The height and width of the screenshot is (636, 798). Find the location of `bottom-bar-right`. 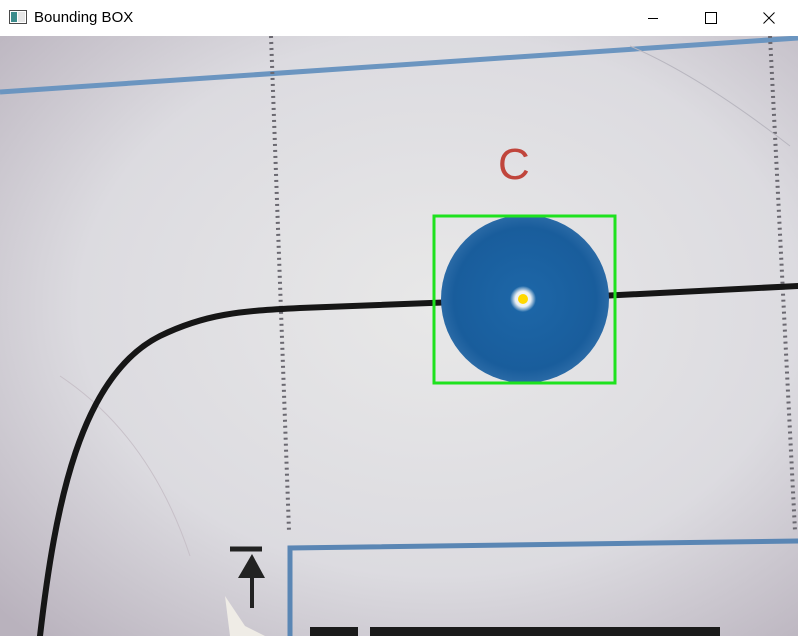

bottom-bar-right is located at coordinates (545, 631).